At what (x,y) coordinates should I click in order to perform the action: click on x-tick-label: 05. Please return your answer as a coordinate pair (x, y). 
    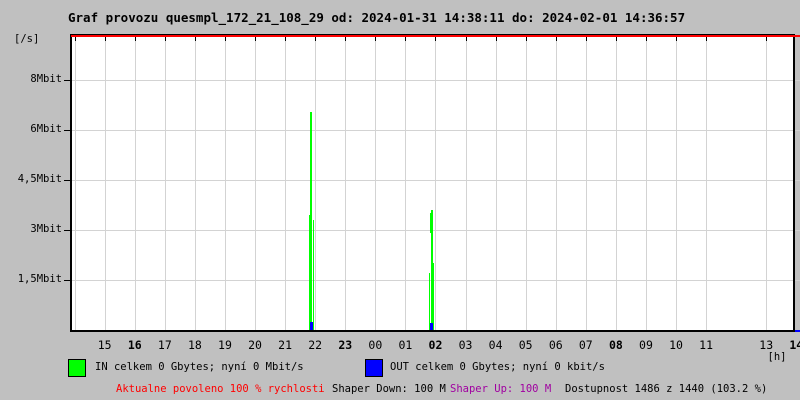
    Looking at the image, I should click on (525, 345).